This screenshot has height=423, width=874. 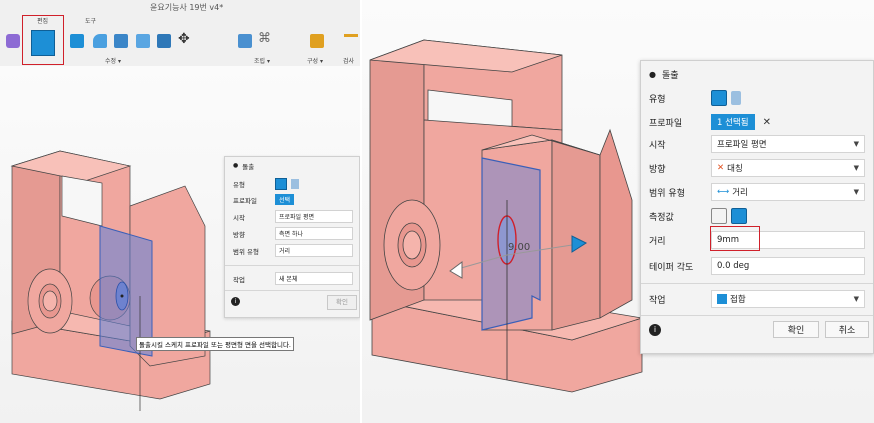 I want to click on distance-highlight, so click(x=735, y=238).